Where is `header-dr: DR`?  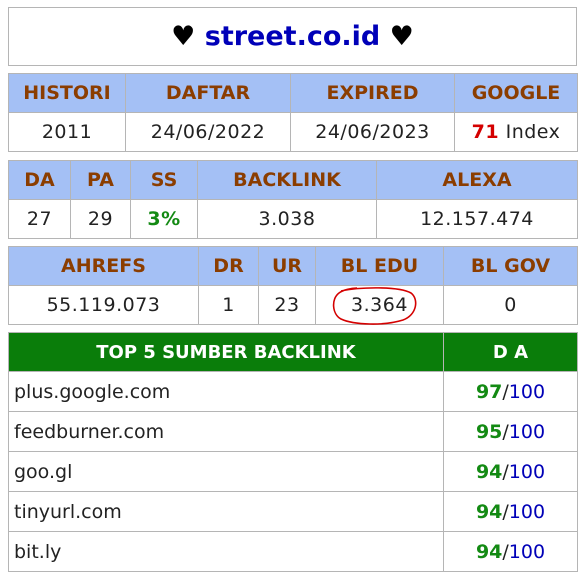 header-dr: DR is located at coordinates (228, 266).